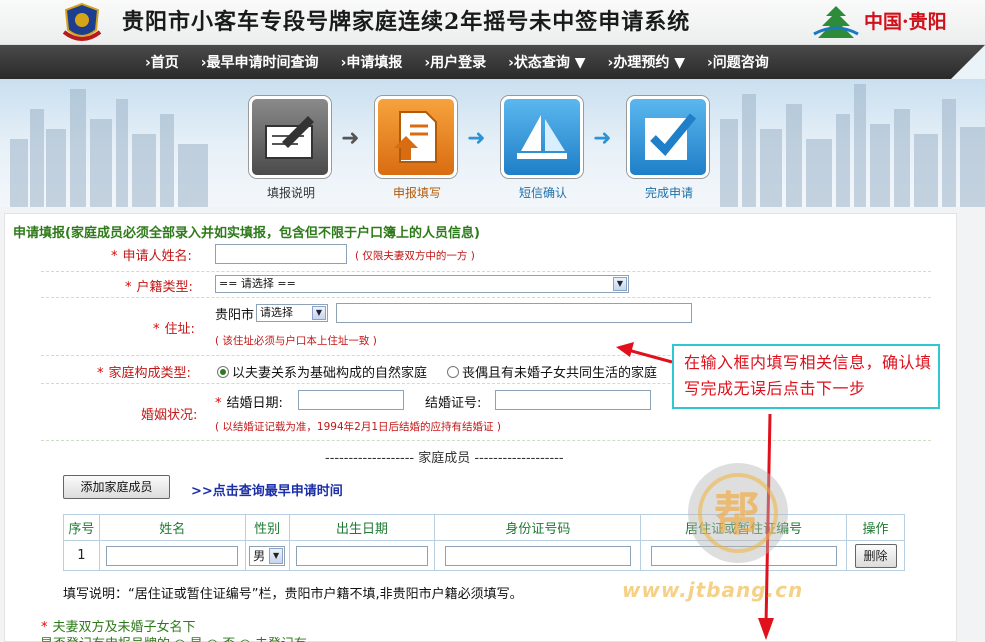 The image size is (985, 642). I want to click on applicant-name-note: ( 仅限夫妻双方中的一方 ), so click(415, 256).